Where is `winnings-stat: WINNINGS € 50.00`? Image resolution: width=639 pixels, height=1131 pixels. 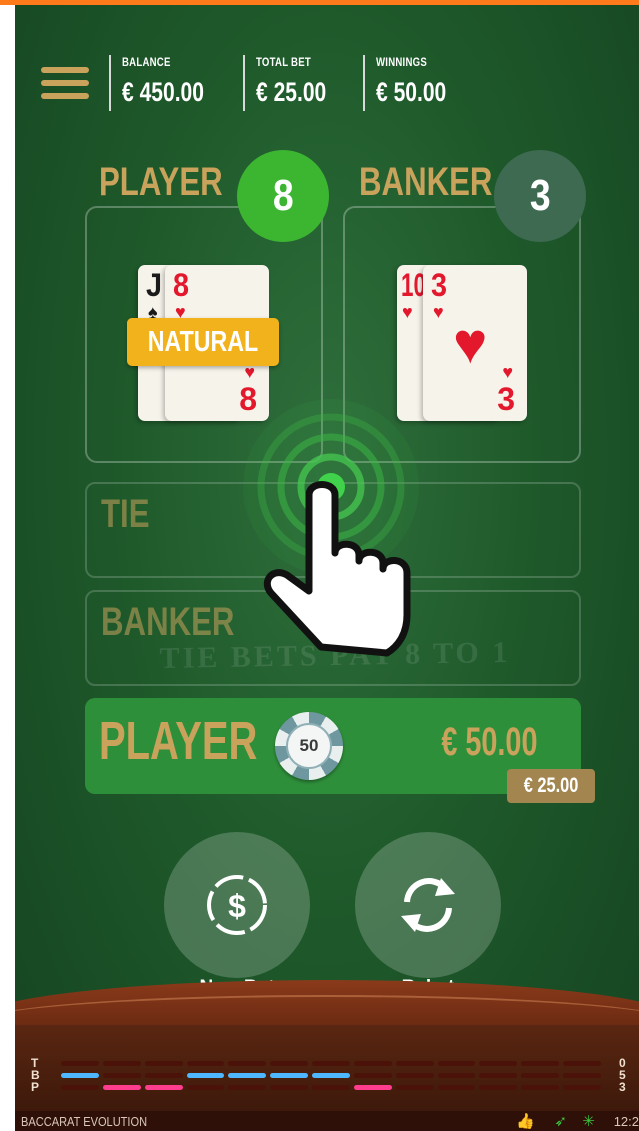
winnings-stat: WINNINGS € 50.00 is located at coordinates (414, 83).